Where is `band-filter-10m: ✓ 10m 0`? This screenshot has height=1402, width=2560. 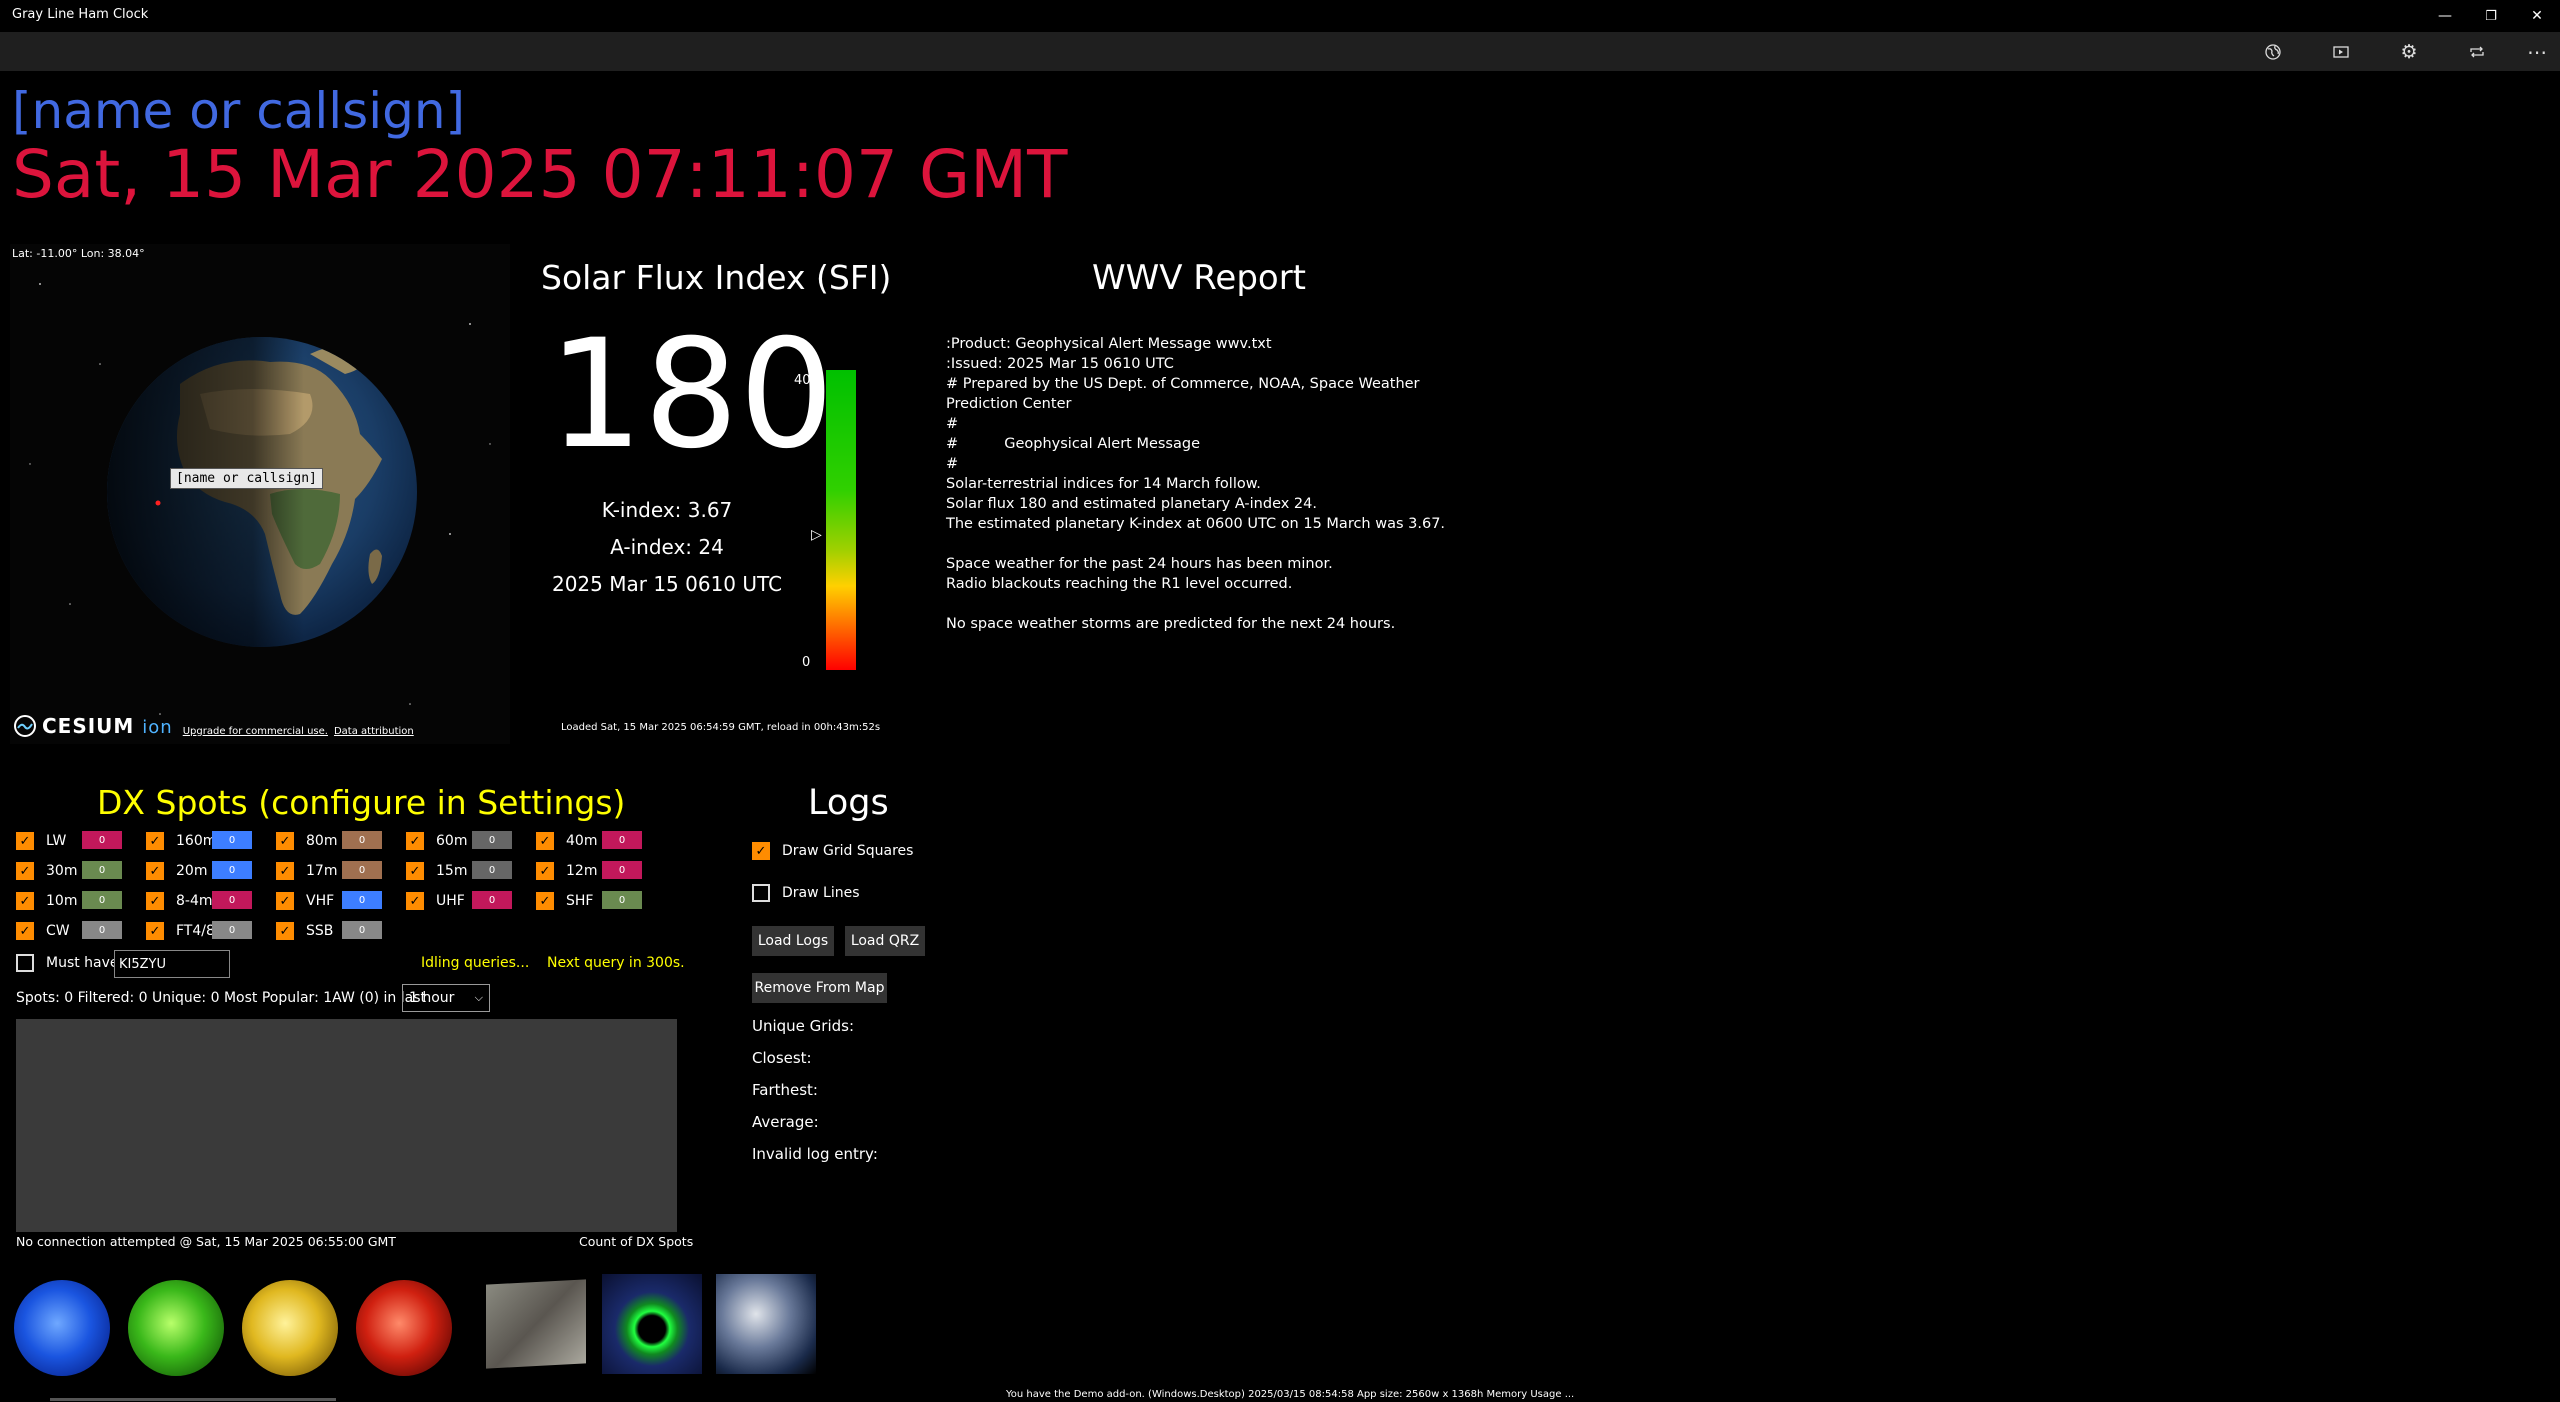
band-filter-10m: ✓ 10m 0 is located at coordinates (69, 901).